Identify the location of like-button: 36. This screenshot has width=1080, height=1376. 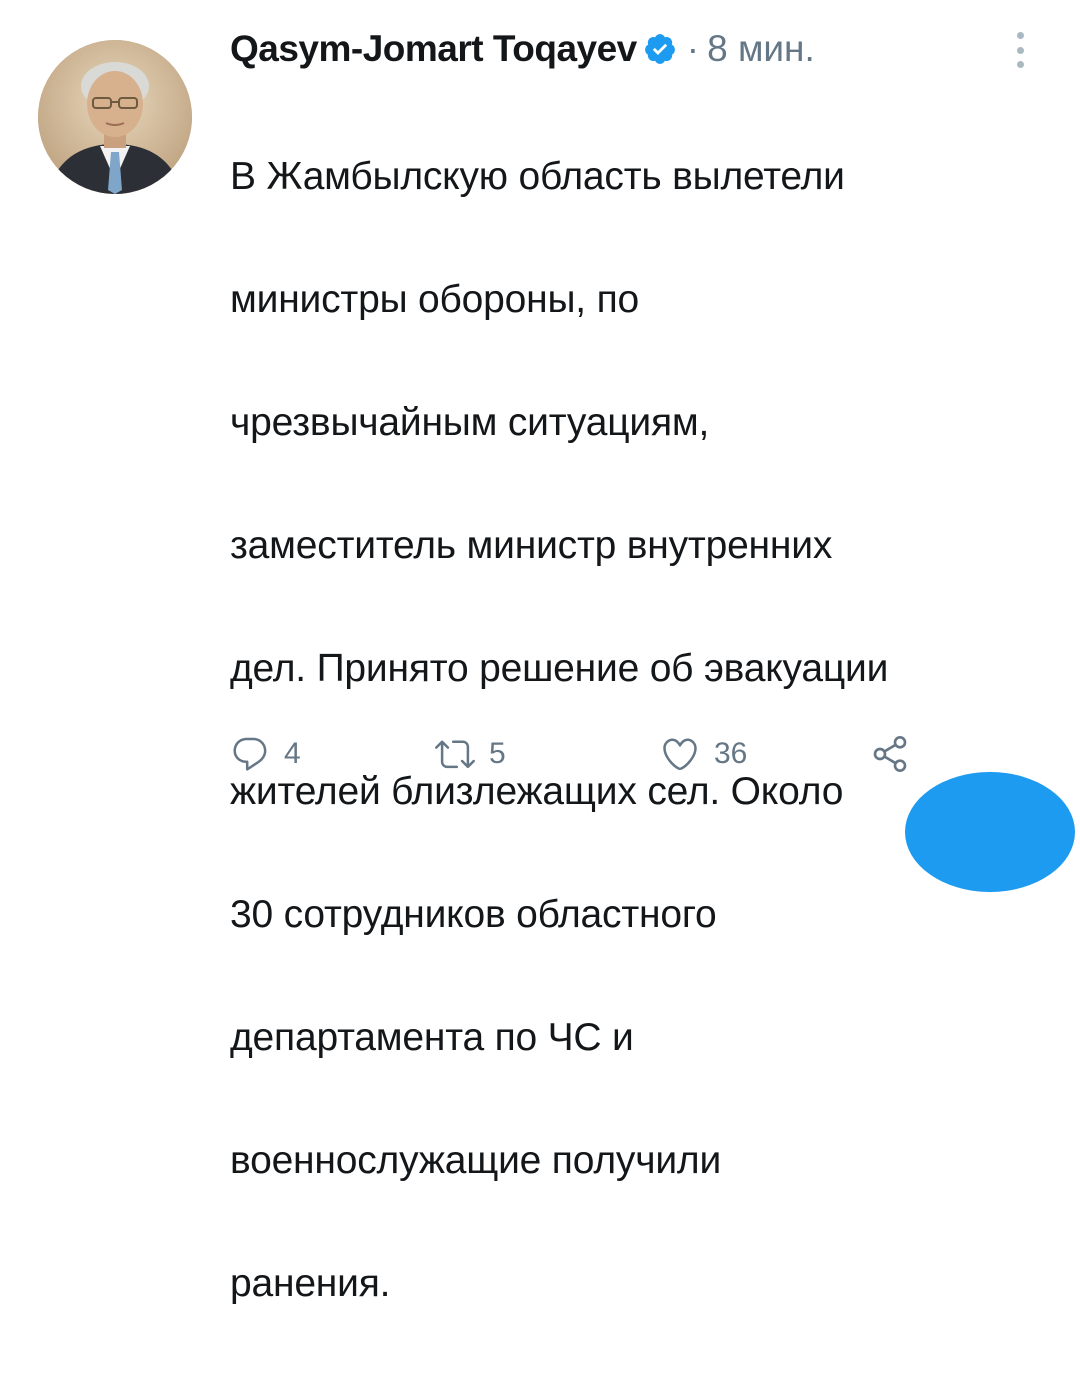
(703, 754).